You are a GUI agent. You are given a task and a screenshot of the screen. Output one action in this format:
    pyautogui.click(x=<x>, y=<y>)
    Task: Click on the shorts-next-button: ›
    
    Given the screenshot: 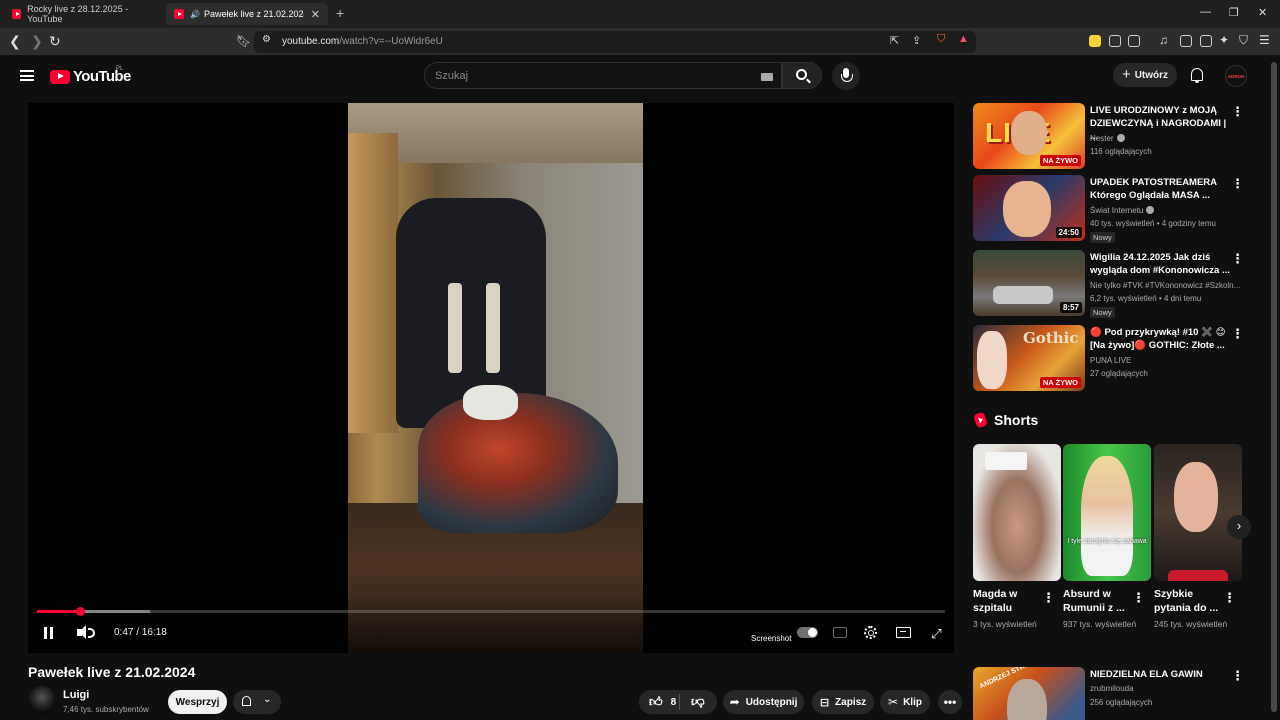 What is the action you would take?
    pyautogui.click(x=1239, y=527)
    